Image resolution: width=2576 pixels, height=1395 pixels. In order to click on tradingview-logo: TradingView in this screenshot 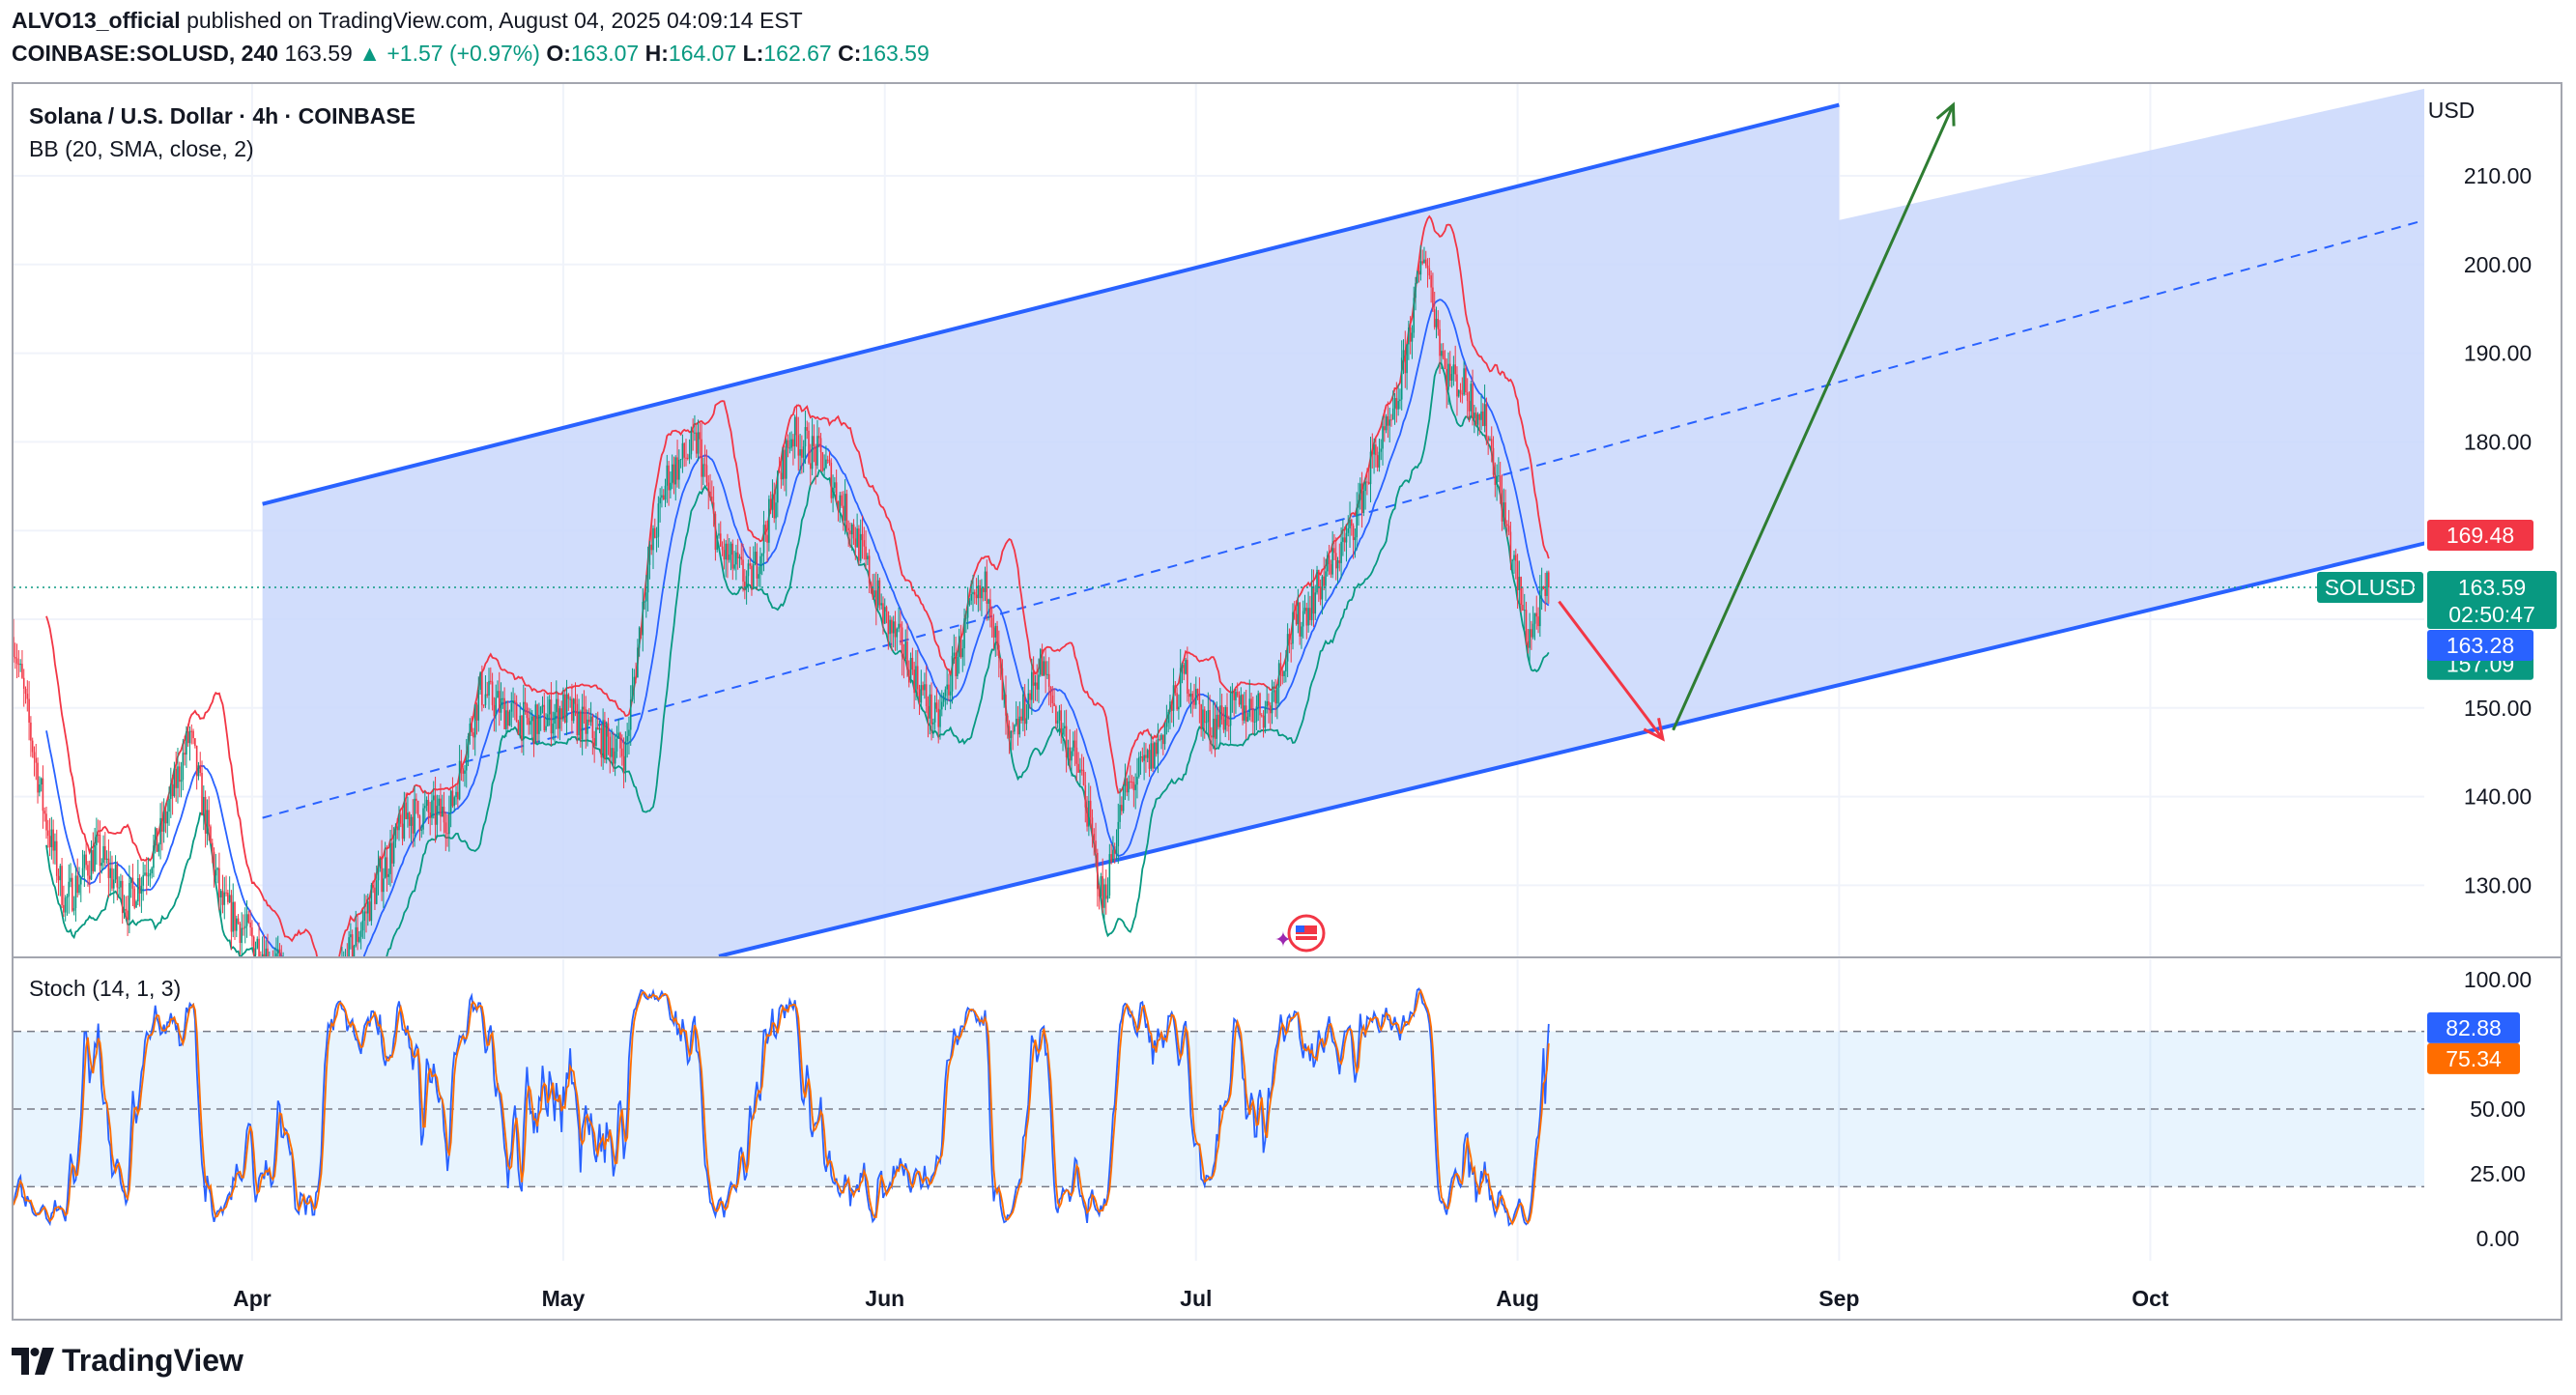, I will do `click(127, 1361)`.